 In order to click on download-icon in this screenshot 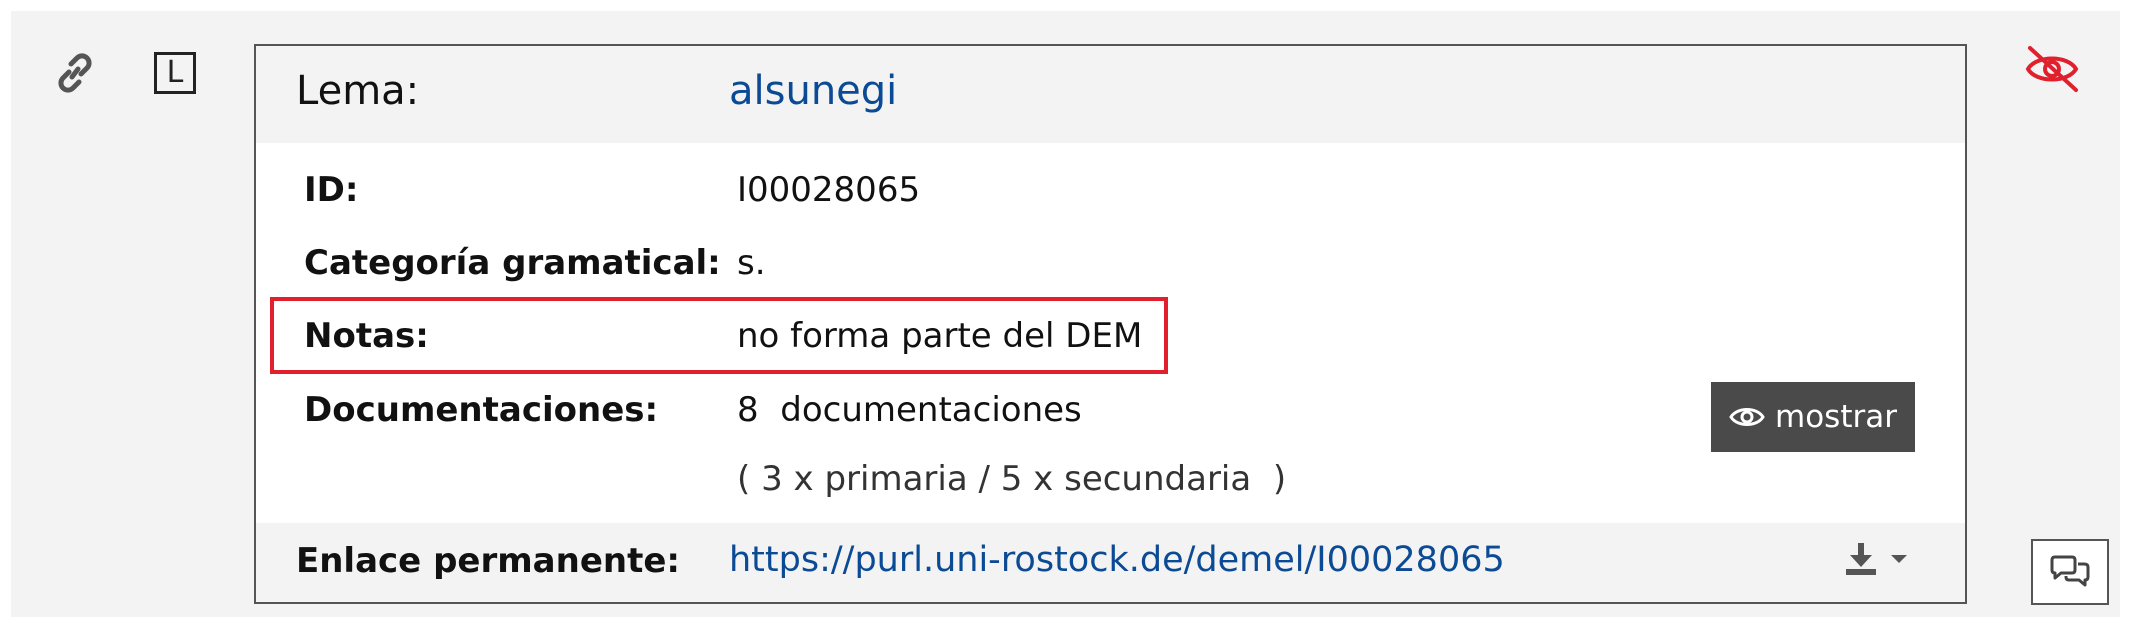, I will do `click(1861, 559)`.